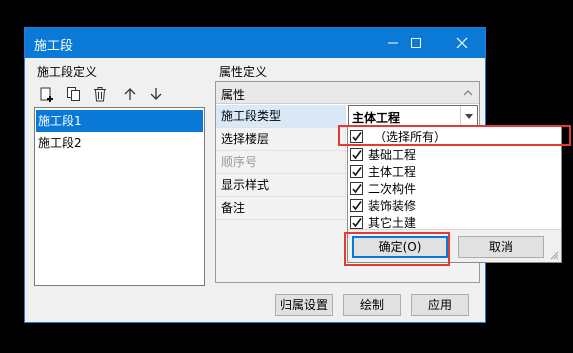 Image resolution: width=573 pixels, height=353 pixels. Describe the element at coordinates (243, 72) in the screenshot. I see `property-definition-label: 属性定义` at that location.